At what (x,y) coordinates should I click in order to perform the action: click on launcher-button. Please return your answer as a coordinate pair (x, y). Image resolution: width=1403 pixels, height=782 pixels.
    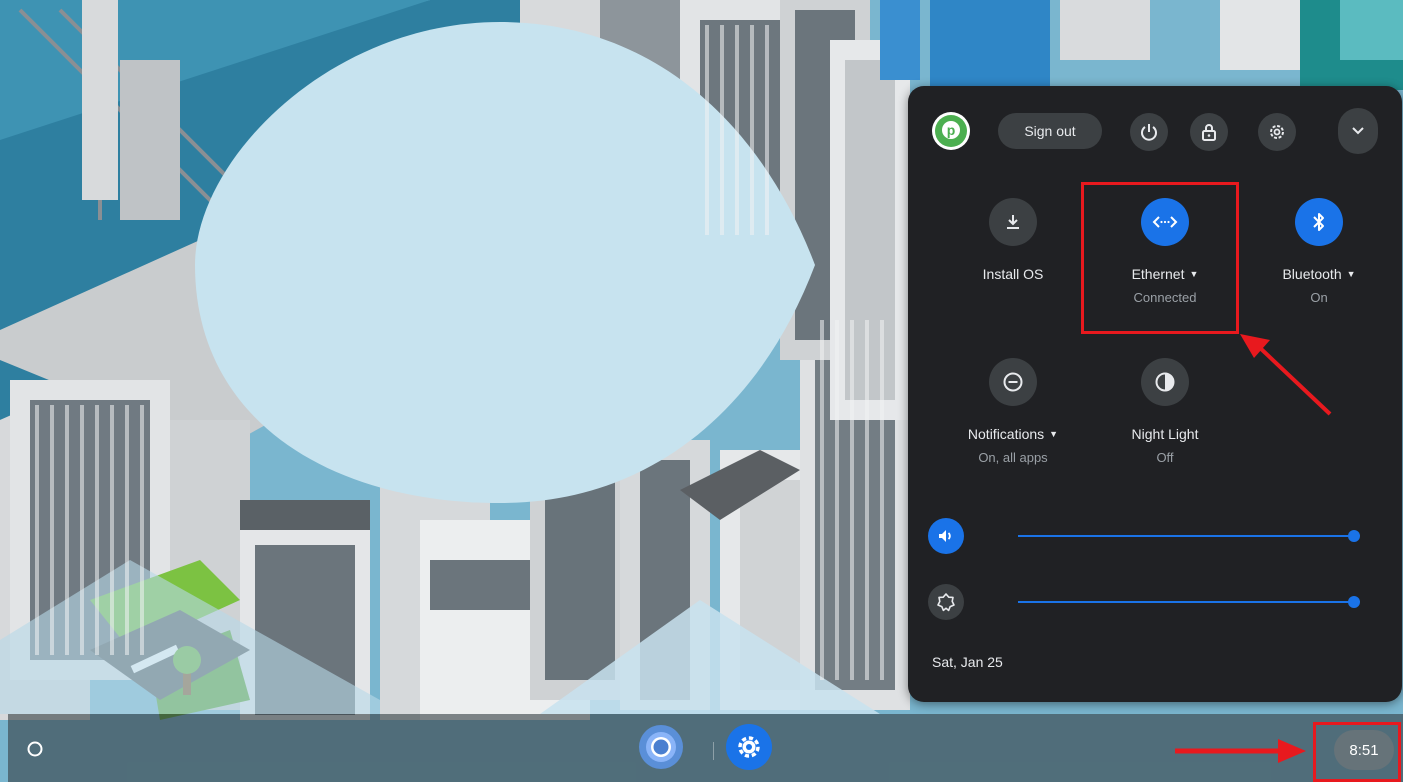
    Looking at the image, I should click on (35, 749).